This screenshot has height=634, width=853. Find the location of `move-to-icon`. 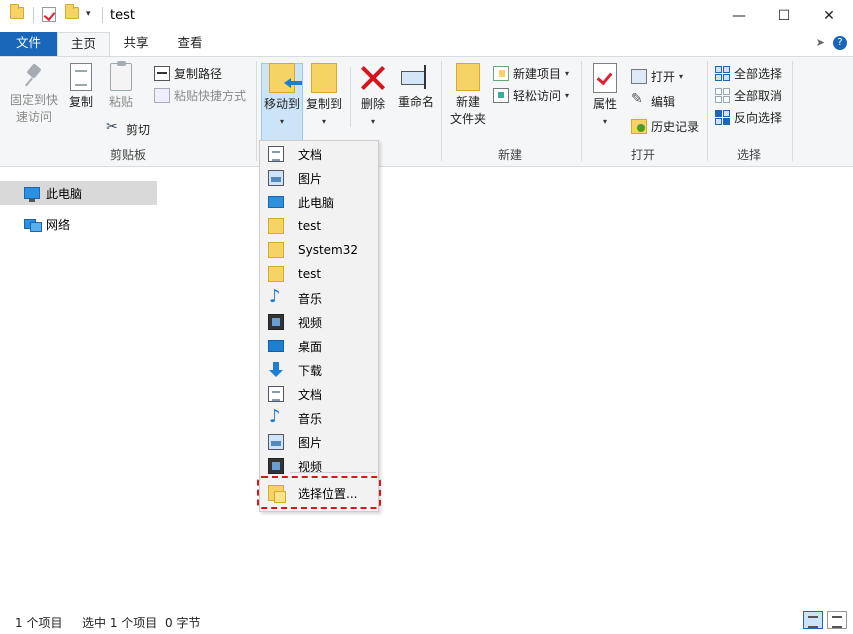

move-to-icon is located at coordinates (285, 78).